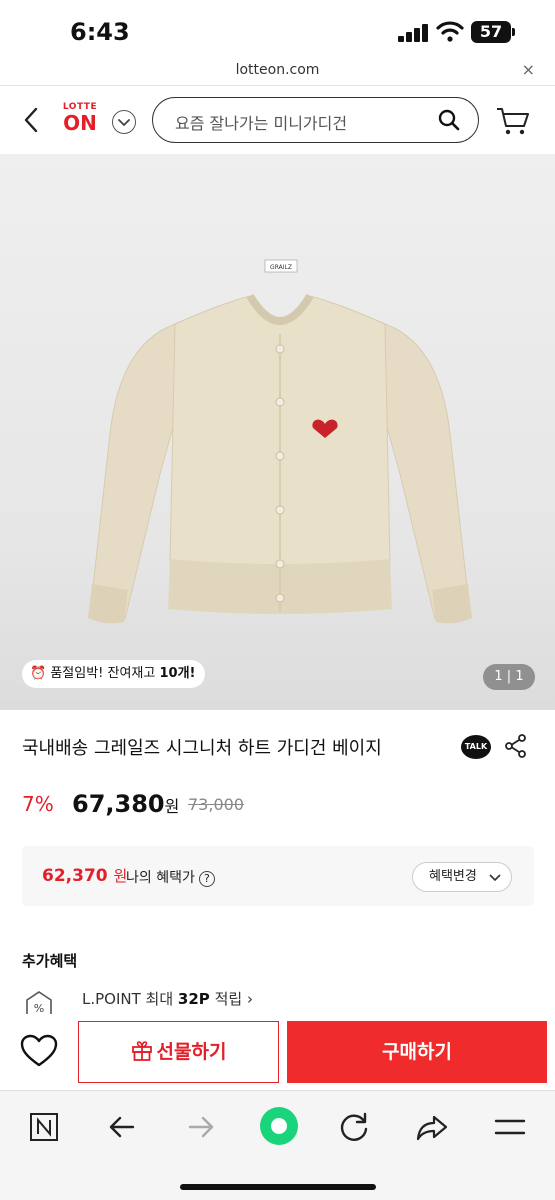  I want to click on signal-icon, so click(414, 32).